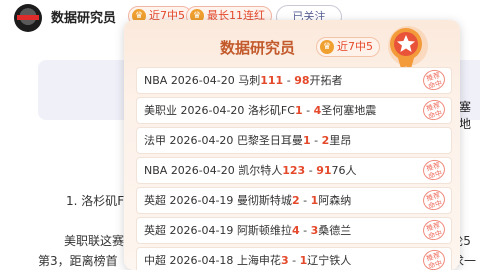 This screenshot has height=270, width=480. Describe the element at coordinates (269, 140) in the screenshot. I see `home-team: 巴黎圣日耳曼` at that location.